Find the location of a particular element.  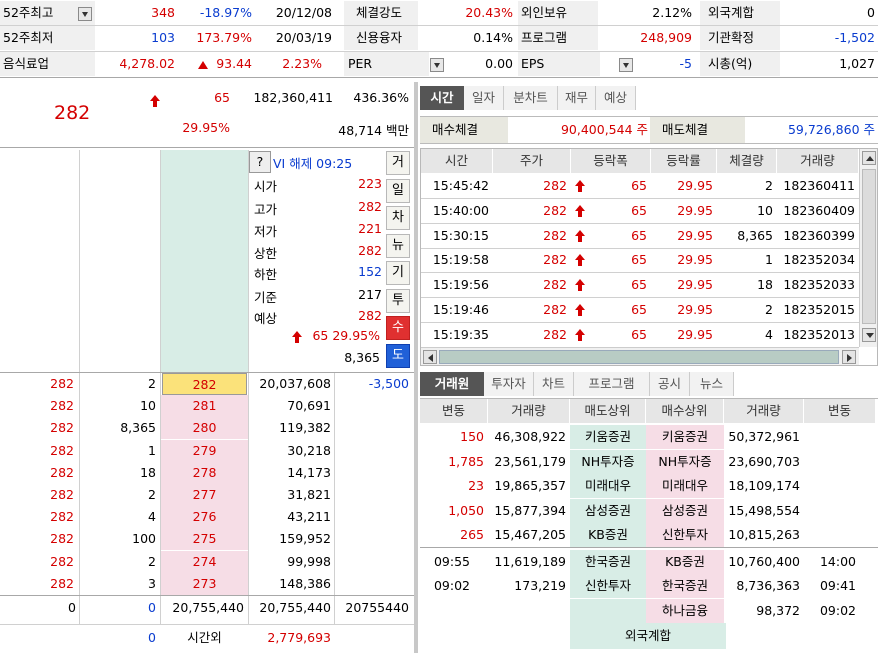

broker-cell: 09:55 is located at coordinates (452, 561).